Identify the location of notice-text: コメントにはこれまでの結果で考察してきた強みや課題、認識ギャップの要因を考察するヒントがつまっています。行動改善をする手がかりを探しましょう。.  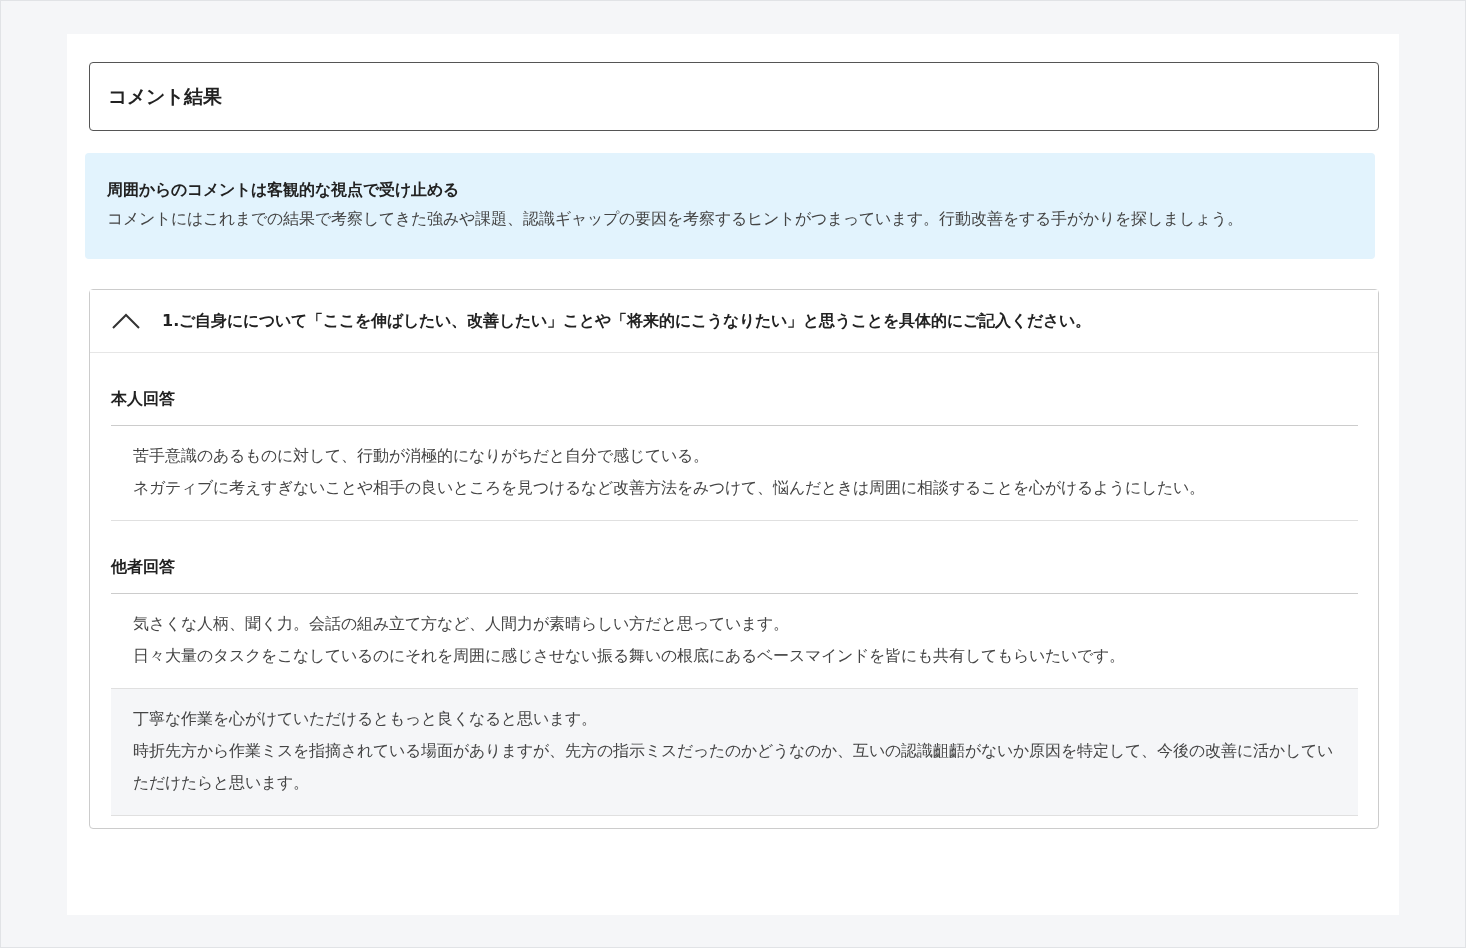
(675, 219).